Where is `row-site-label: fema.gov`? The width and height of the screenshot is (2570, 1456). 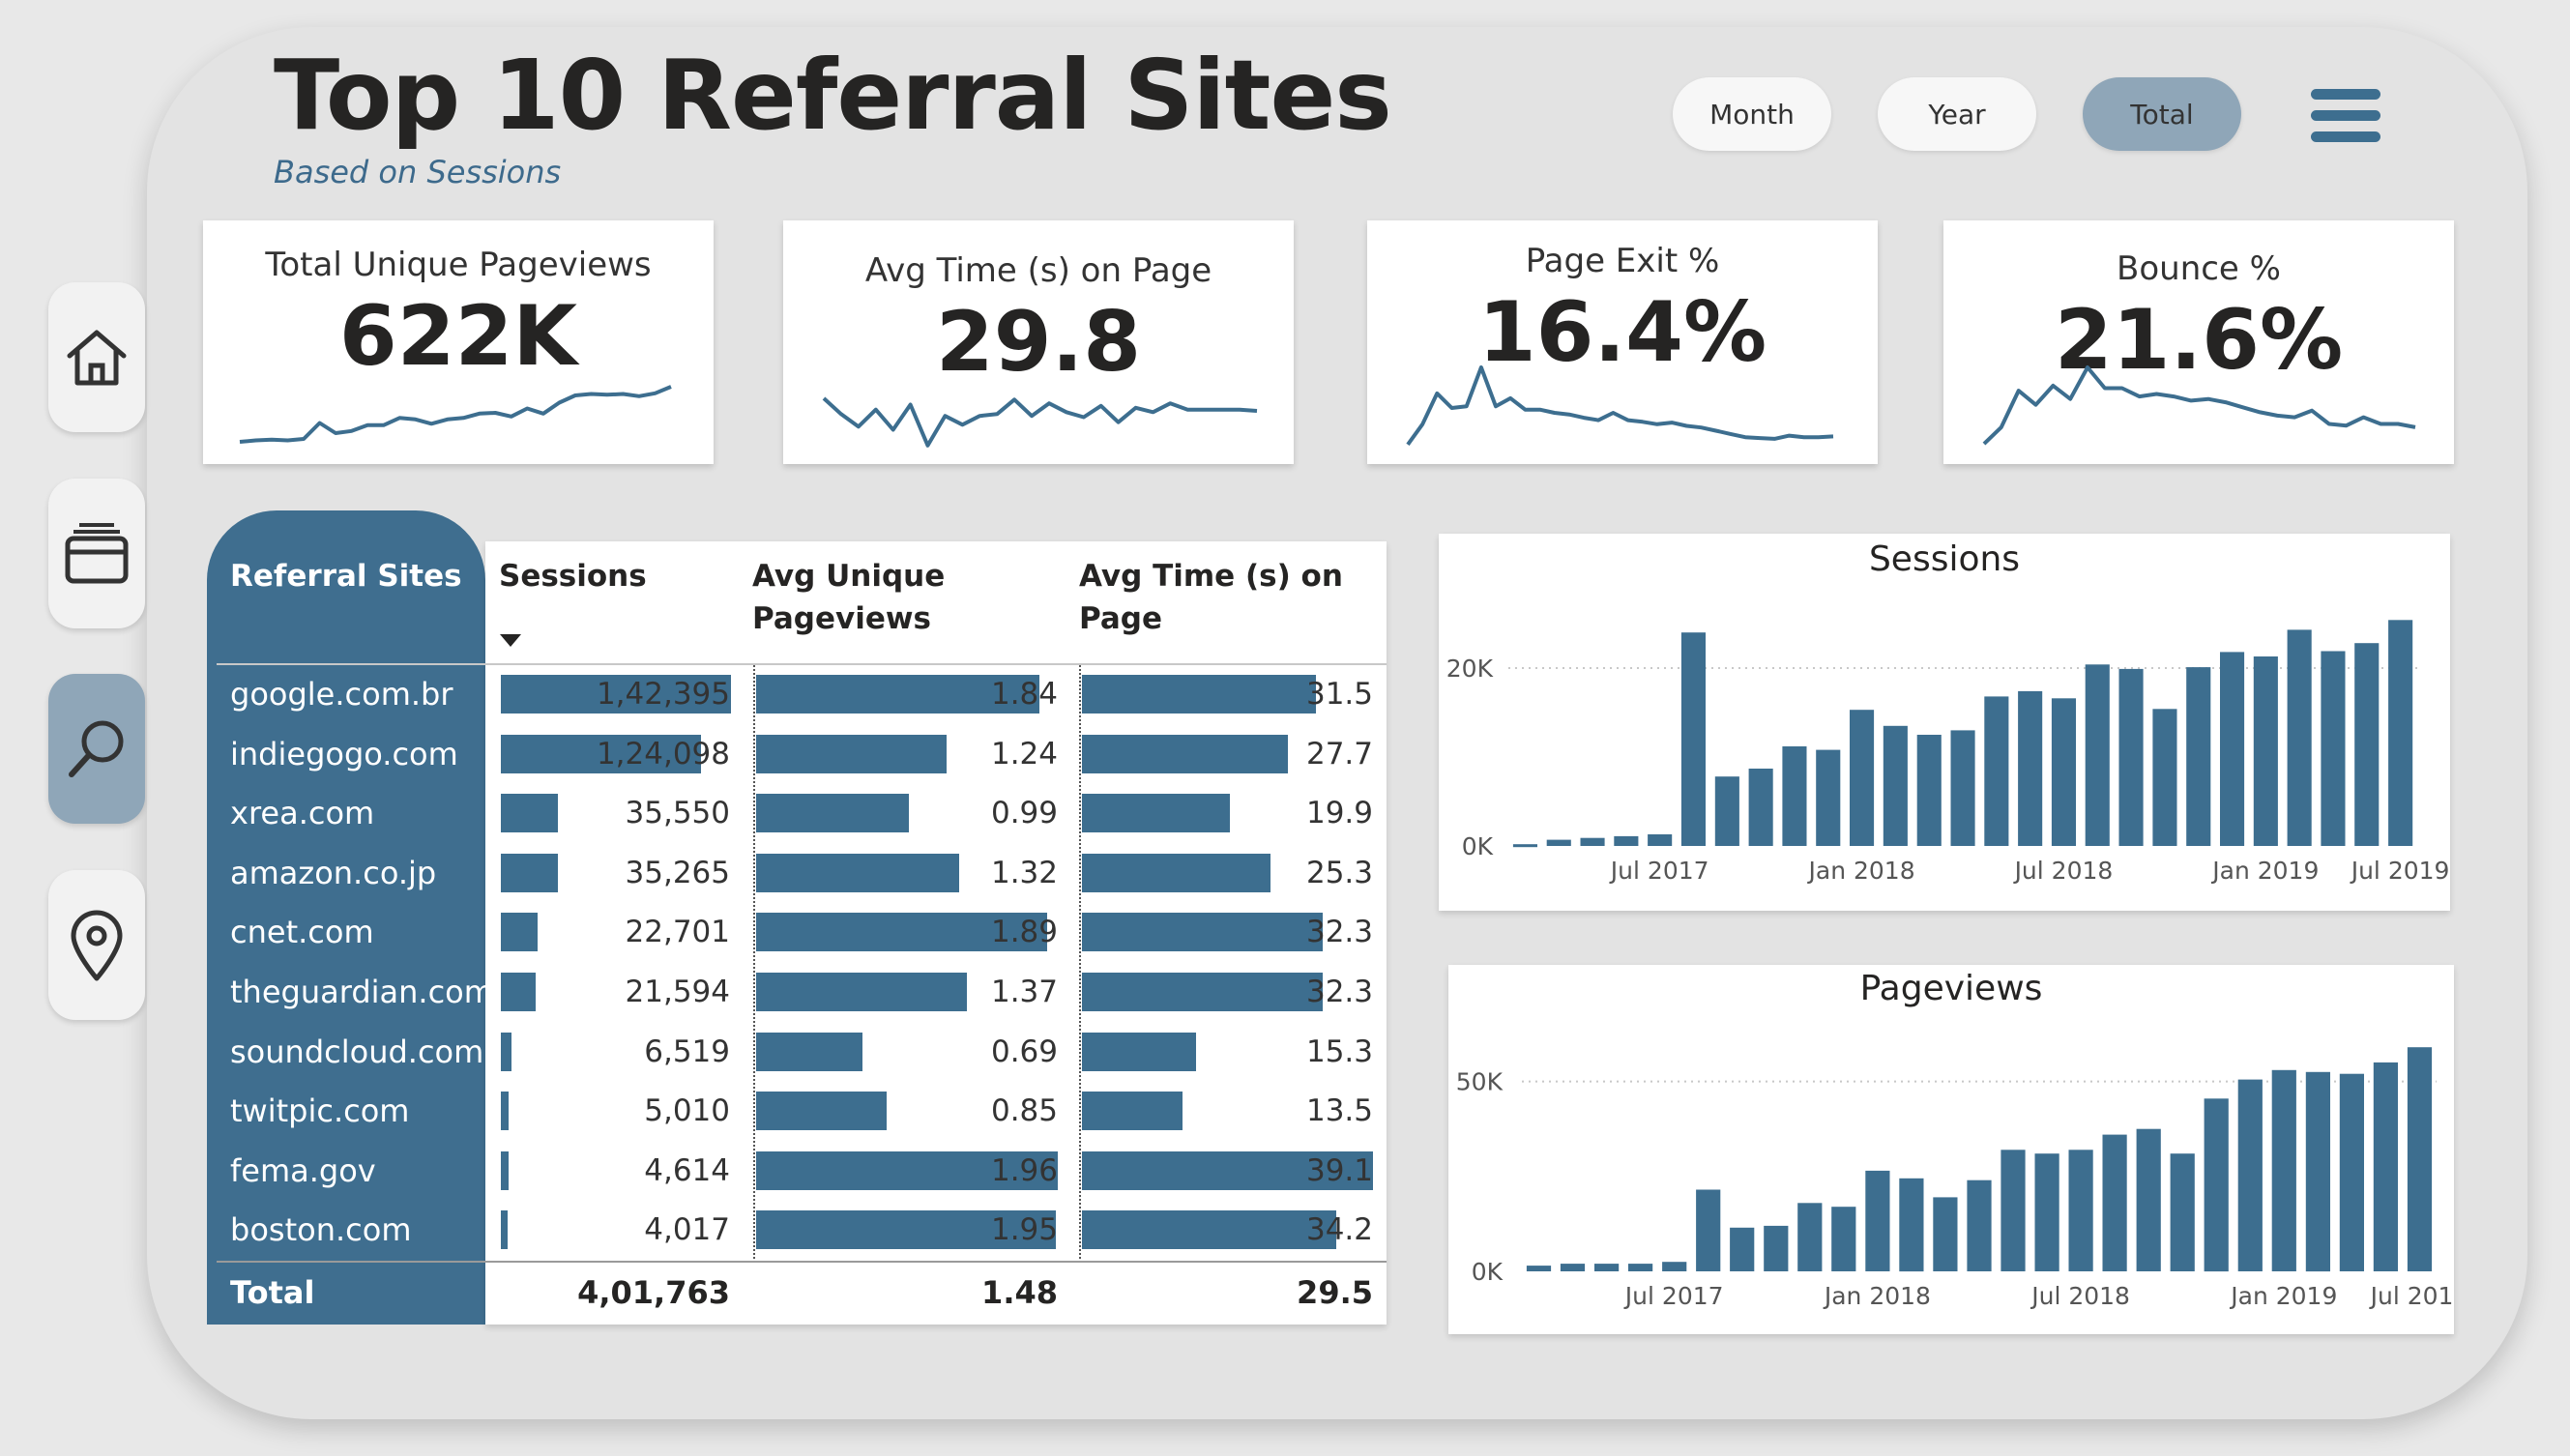
row-site-label: fema.gov is located at coordinates (303, 1170).